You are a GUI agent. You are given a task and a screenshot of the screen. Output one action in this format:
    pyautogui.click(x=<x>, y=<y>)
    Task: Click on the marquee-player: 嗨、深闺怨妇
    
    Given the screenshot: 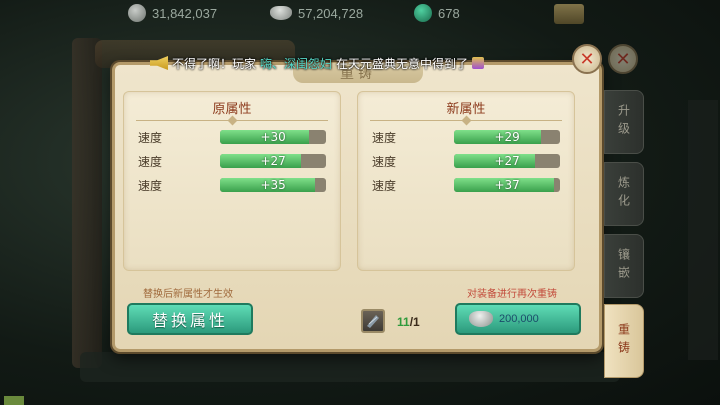 What is the action you would take?
    pyautogui.click(x=296, y=63)
    